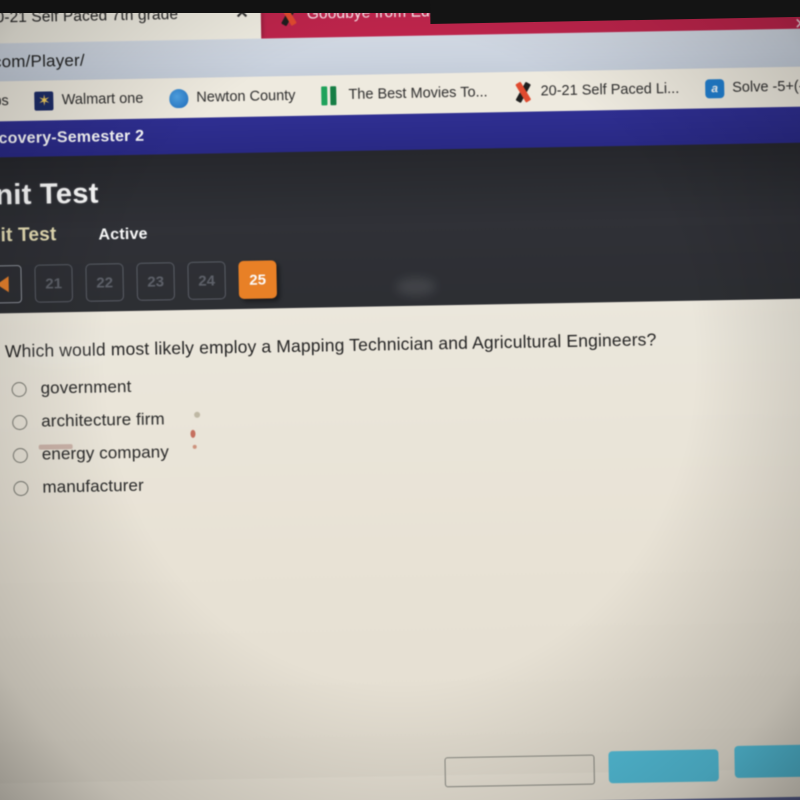 Image resolution: width=800 pixels, height=800 pixels. What do you see at coordinates (102, 99) in the screenshot?
I see `bookmark-label: Walmart one` at bounding box center [102, 99].